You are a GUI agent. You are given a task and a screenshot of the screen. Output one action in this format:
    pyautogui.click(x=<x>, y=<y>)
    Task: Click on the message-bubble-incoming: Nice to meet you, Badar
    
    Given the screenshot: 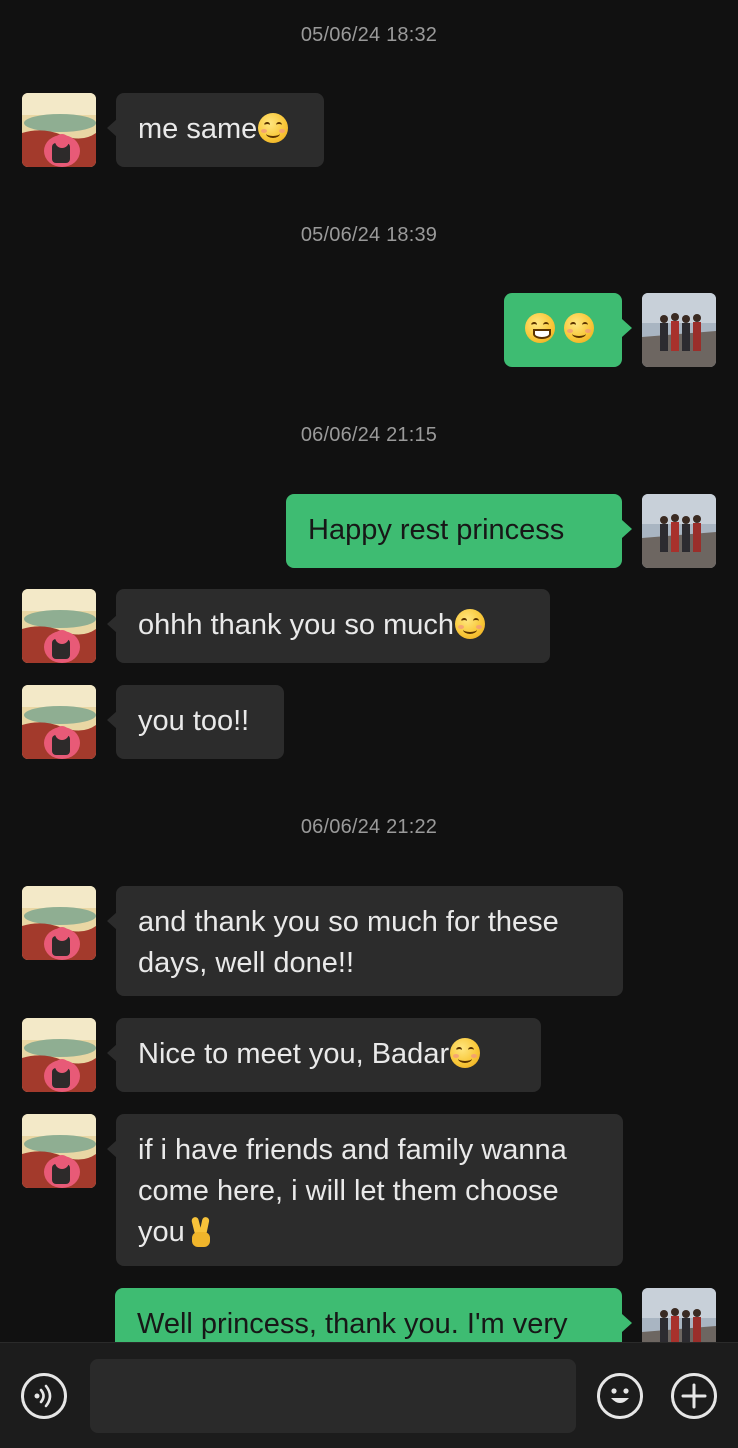 What is the action you would take?
    pyautogui.click(x=324, y=1055)
    